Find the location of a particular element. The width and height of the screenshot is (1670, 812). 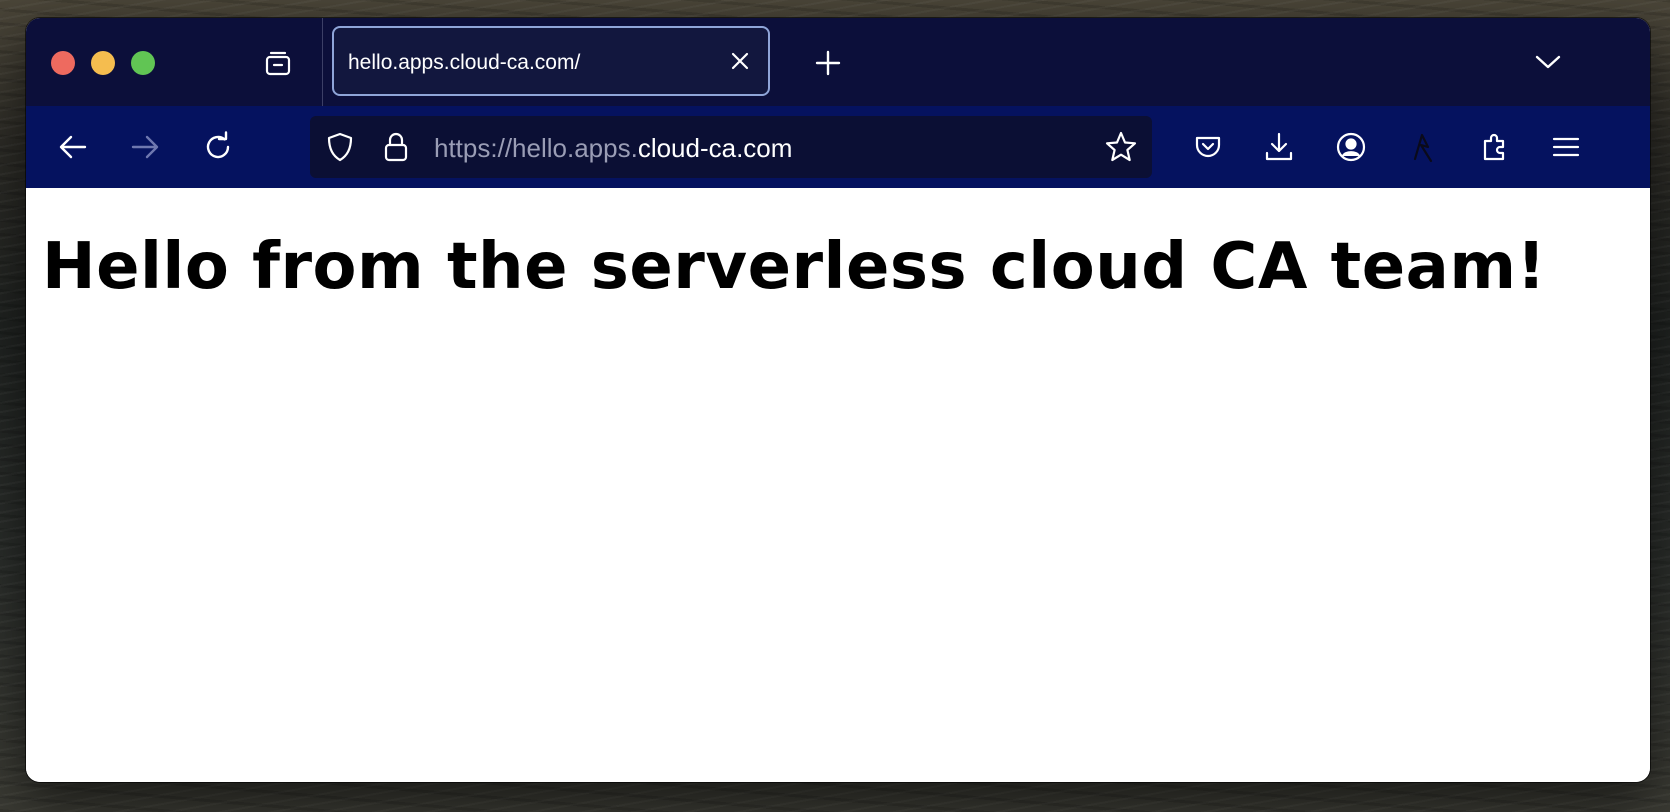

account-button is located at coordinates (1351, 147).